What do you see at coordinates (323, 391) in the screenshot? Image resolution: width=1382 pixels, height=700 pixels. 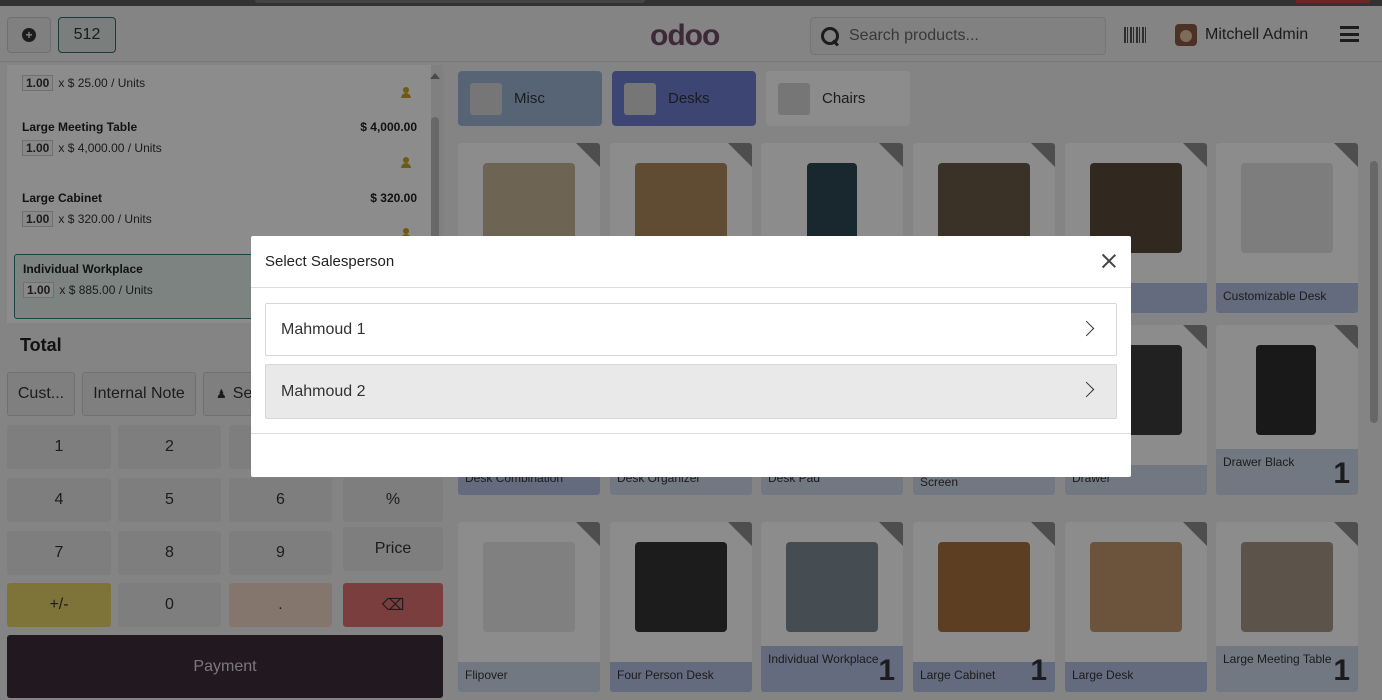 I see `salesperson-name: Mahmoud 2` at bounding box center [323, 391].